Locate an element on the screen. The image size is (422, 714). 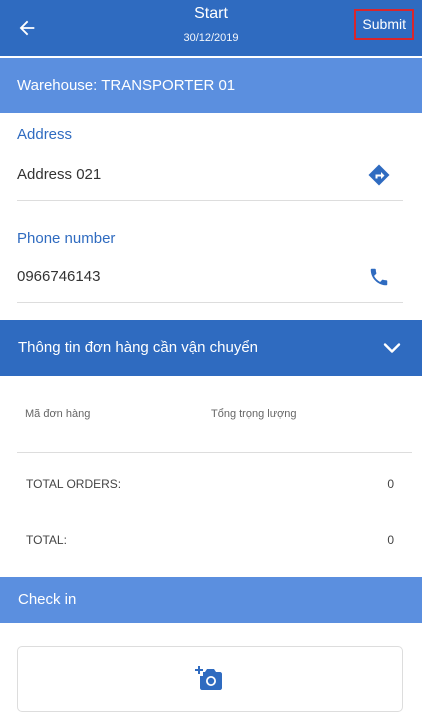
phone-call-button is located at coordinates (379, 277).